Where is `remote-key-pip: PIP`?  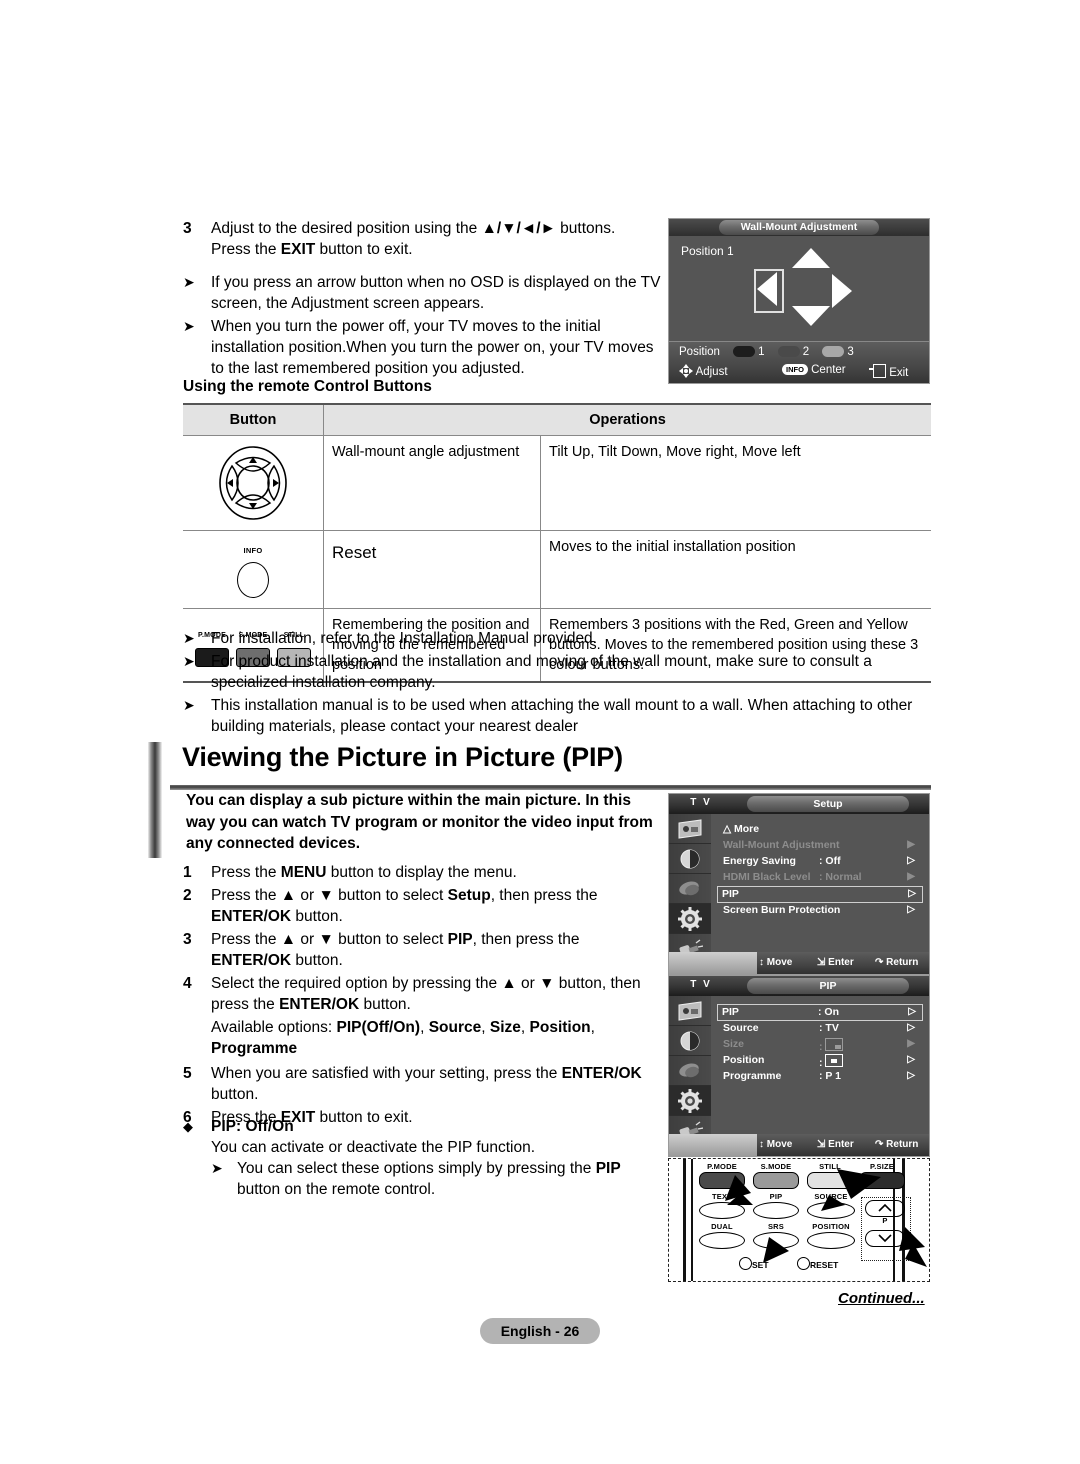 remote-key-pip: PIP is located at coordinates (776, 1206).